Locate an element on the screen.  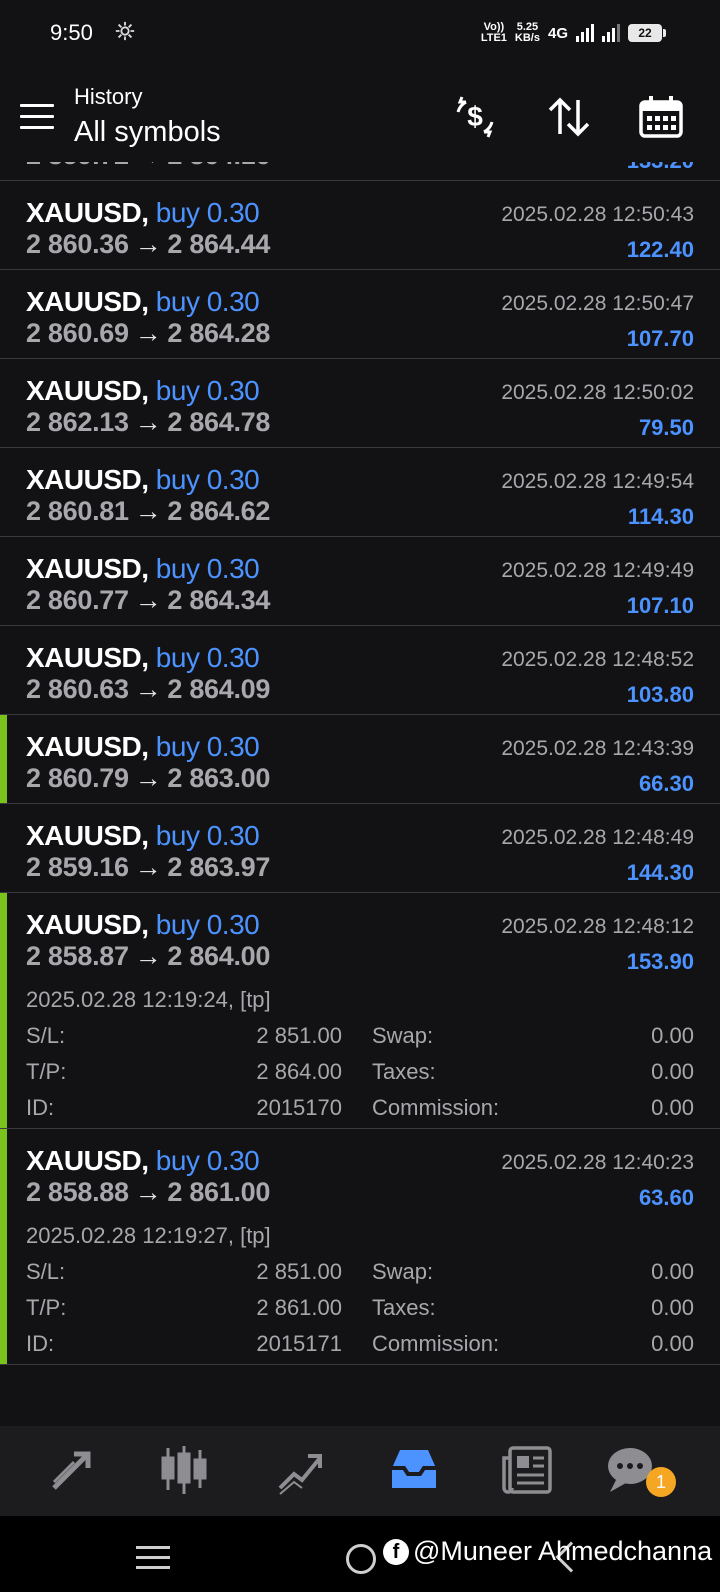
close-time: 2025.02.28 12:49:49 is located at coordinates (597, 570).